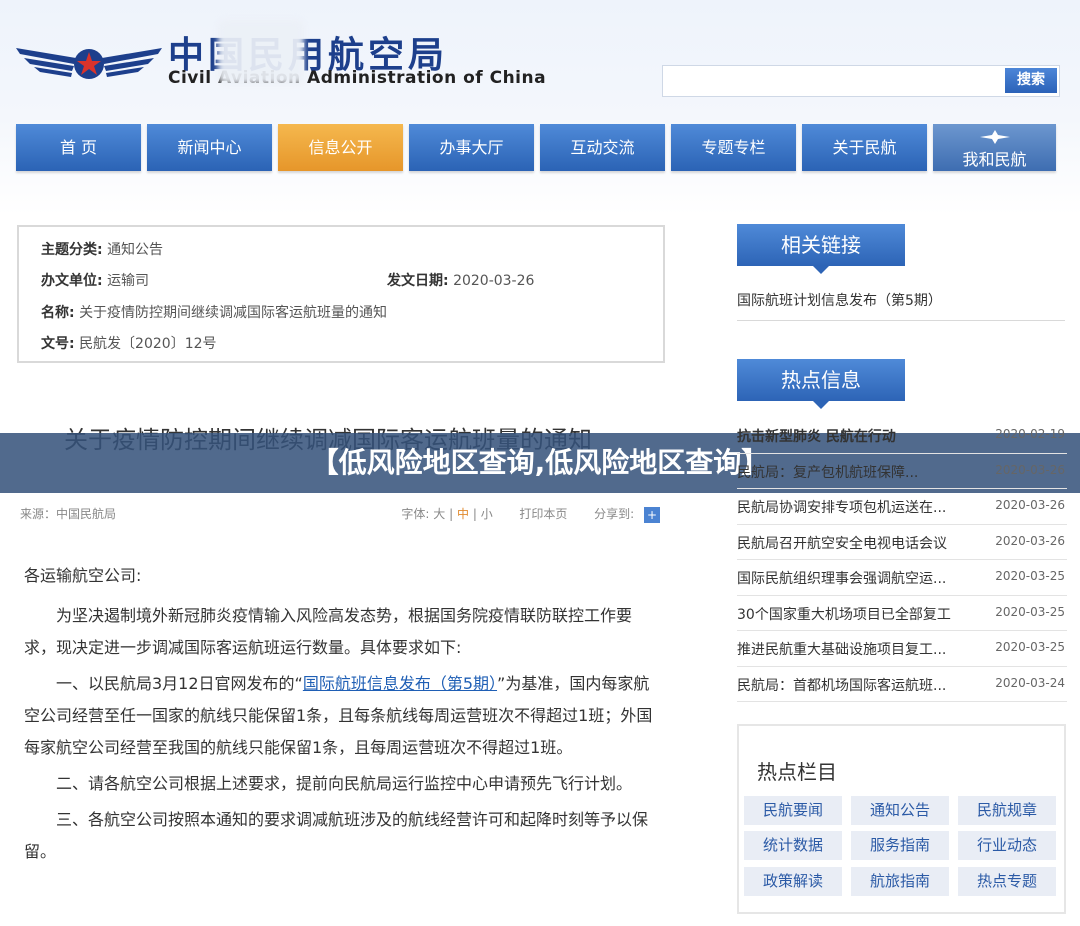  I want to click on article-tools: 字体: 大 | 中 | 小 打印本页 分享到: +, so click(530, 514).